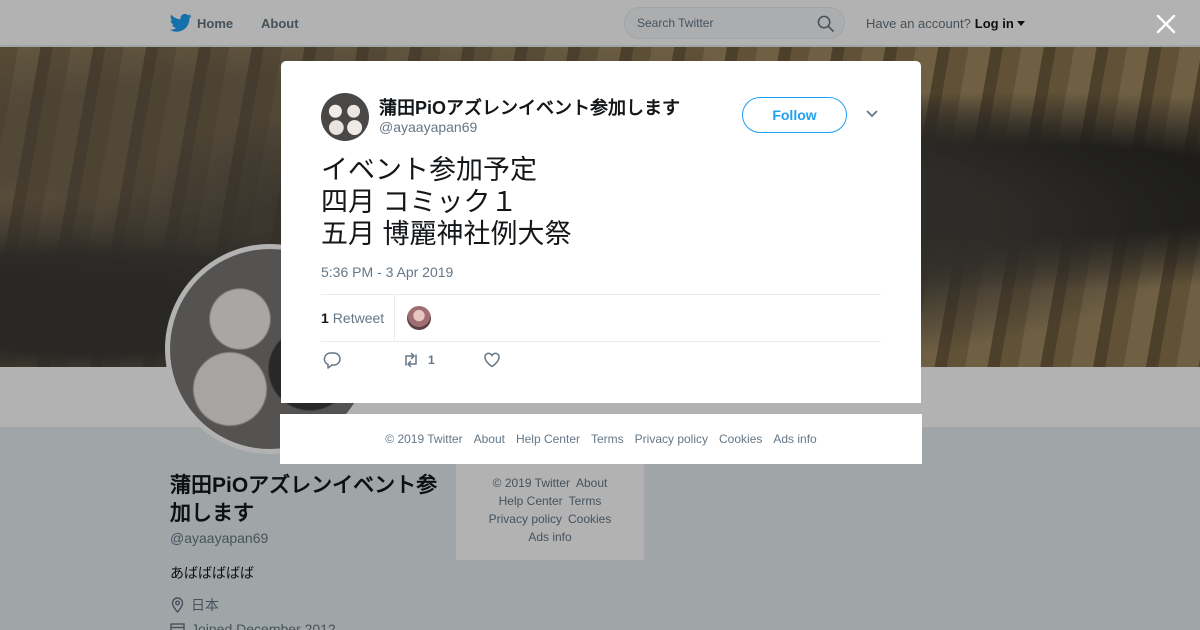 The height and width of the screenshot is (630, 1200). What do you see at coordinates (794, 439) in the screenshot?
I see `footer-ads-link: Ads info` at bounding box center [794, 439].